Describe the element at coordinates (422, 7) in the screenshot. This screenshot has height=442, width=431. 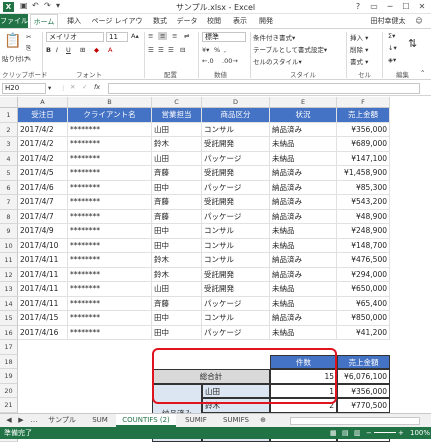
I see `close-button: ✕` at that location.